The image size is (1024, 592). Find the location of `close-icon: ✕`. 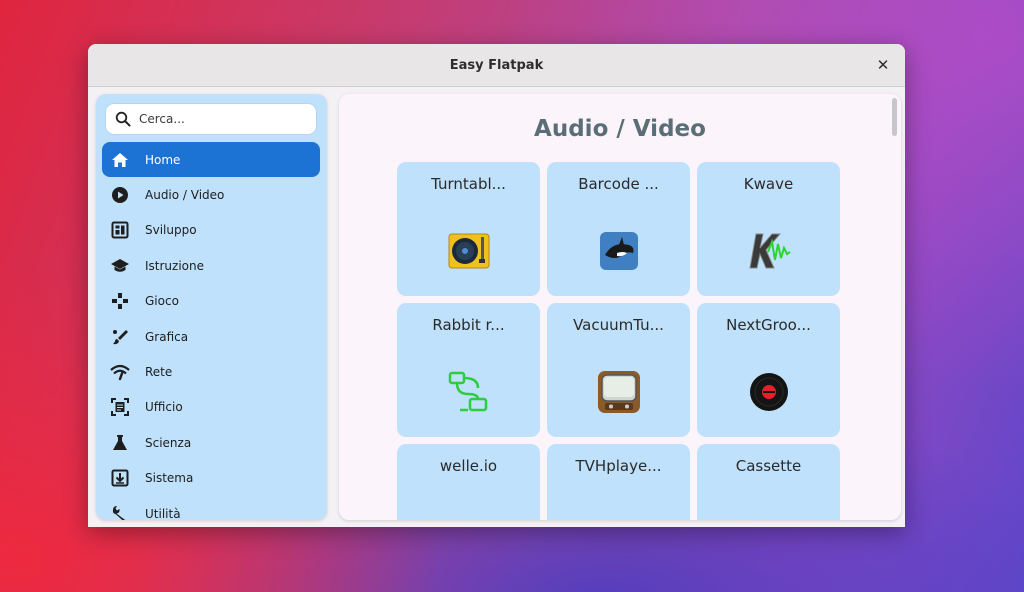

close-icon: ✕ is located at coordinates (883, 65).